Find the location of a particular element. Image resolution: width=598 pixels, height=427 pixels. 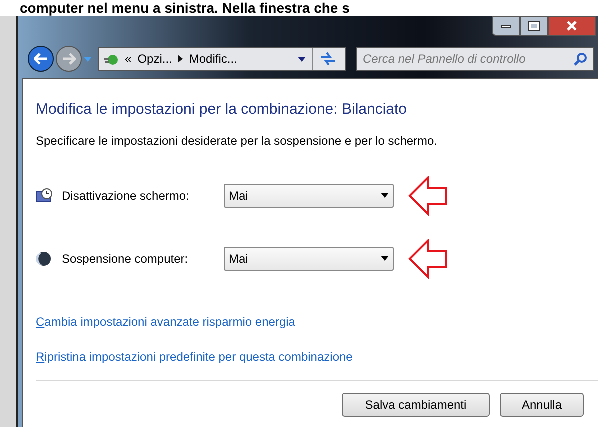

close-button is located at coordinates (572, 26).